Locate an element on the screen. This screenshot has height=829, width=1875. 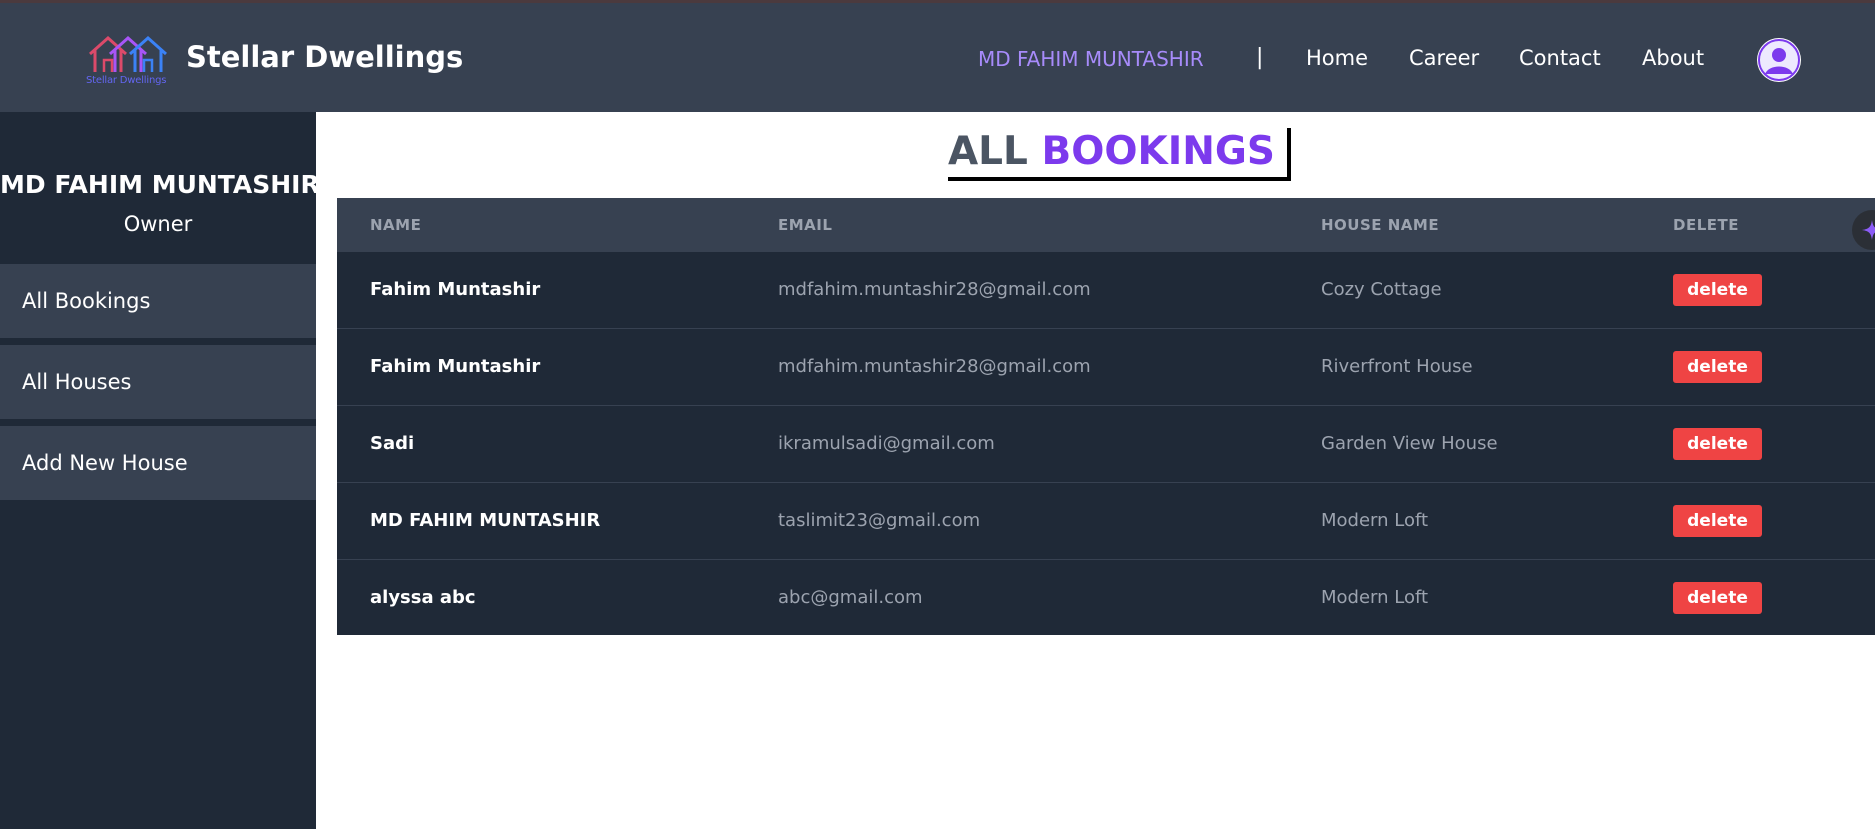
table-header: NAME EMAIL HOUSE NAME DELETE is located at coordinates (1106, 225).